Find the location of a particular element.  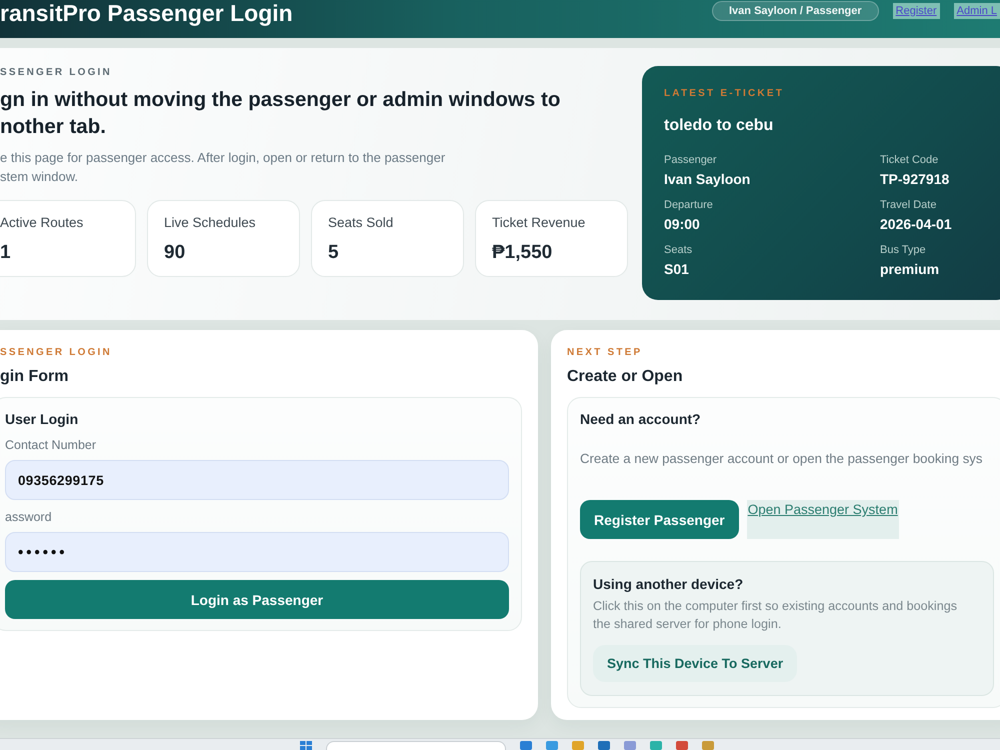

ticket-value: premium is located at coordinates (910, 269).